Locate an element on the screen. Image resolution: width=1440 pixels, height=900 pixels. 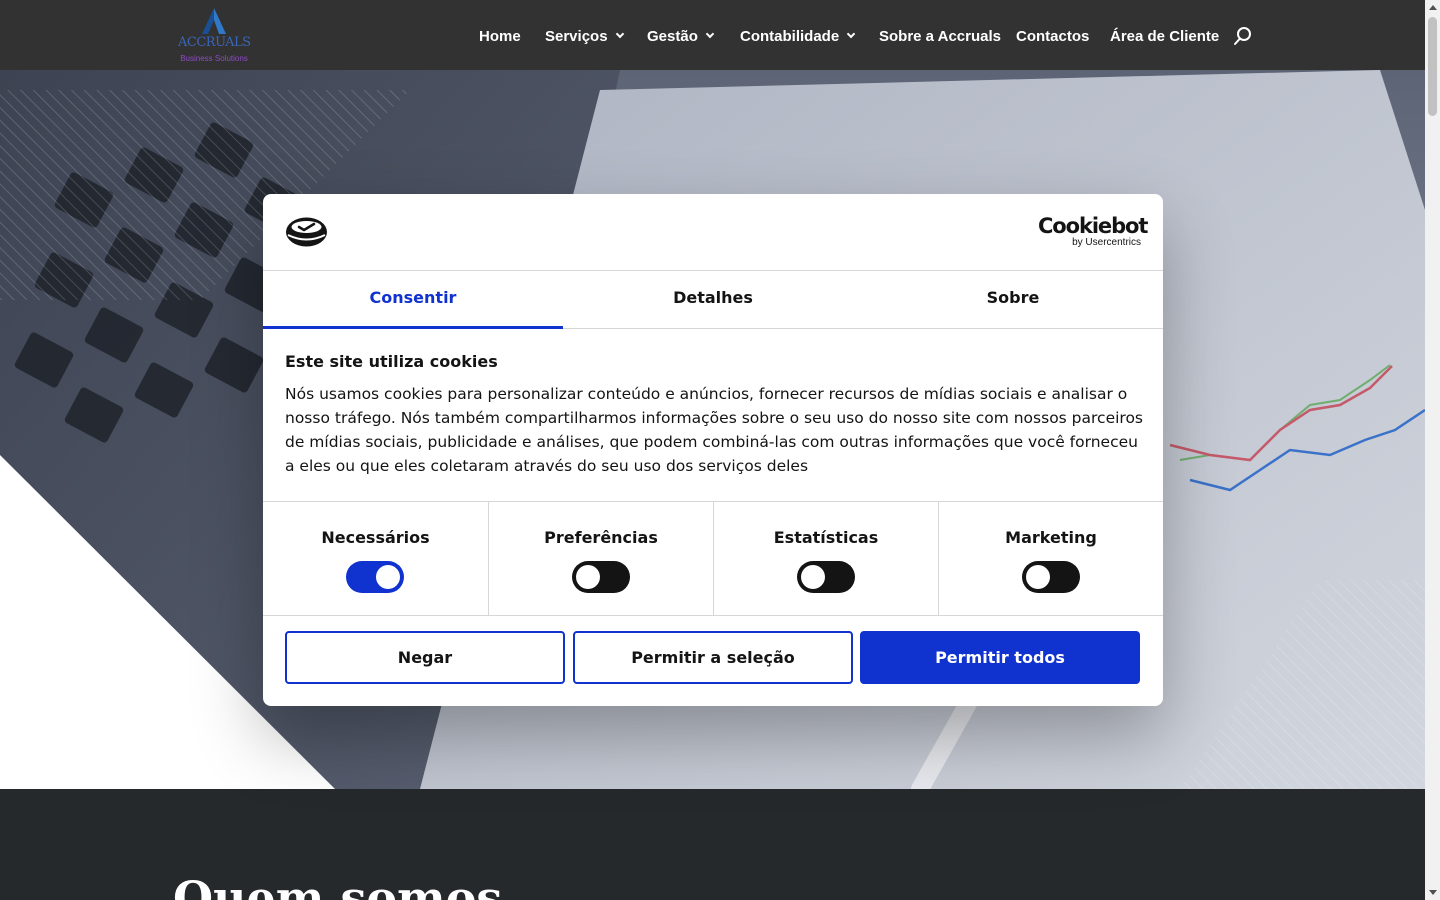
tab-detalhes: Detalhes is located at coordinates (713, 300).